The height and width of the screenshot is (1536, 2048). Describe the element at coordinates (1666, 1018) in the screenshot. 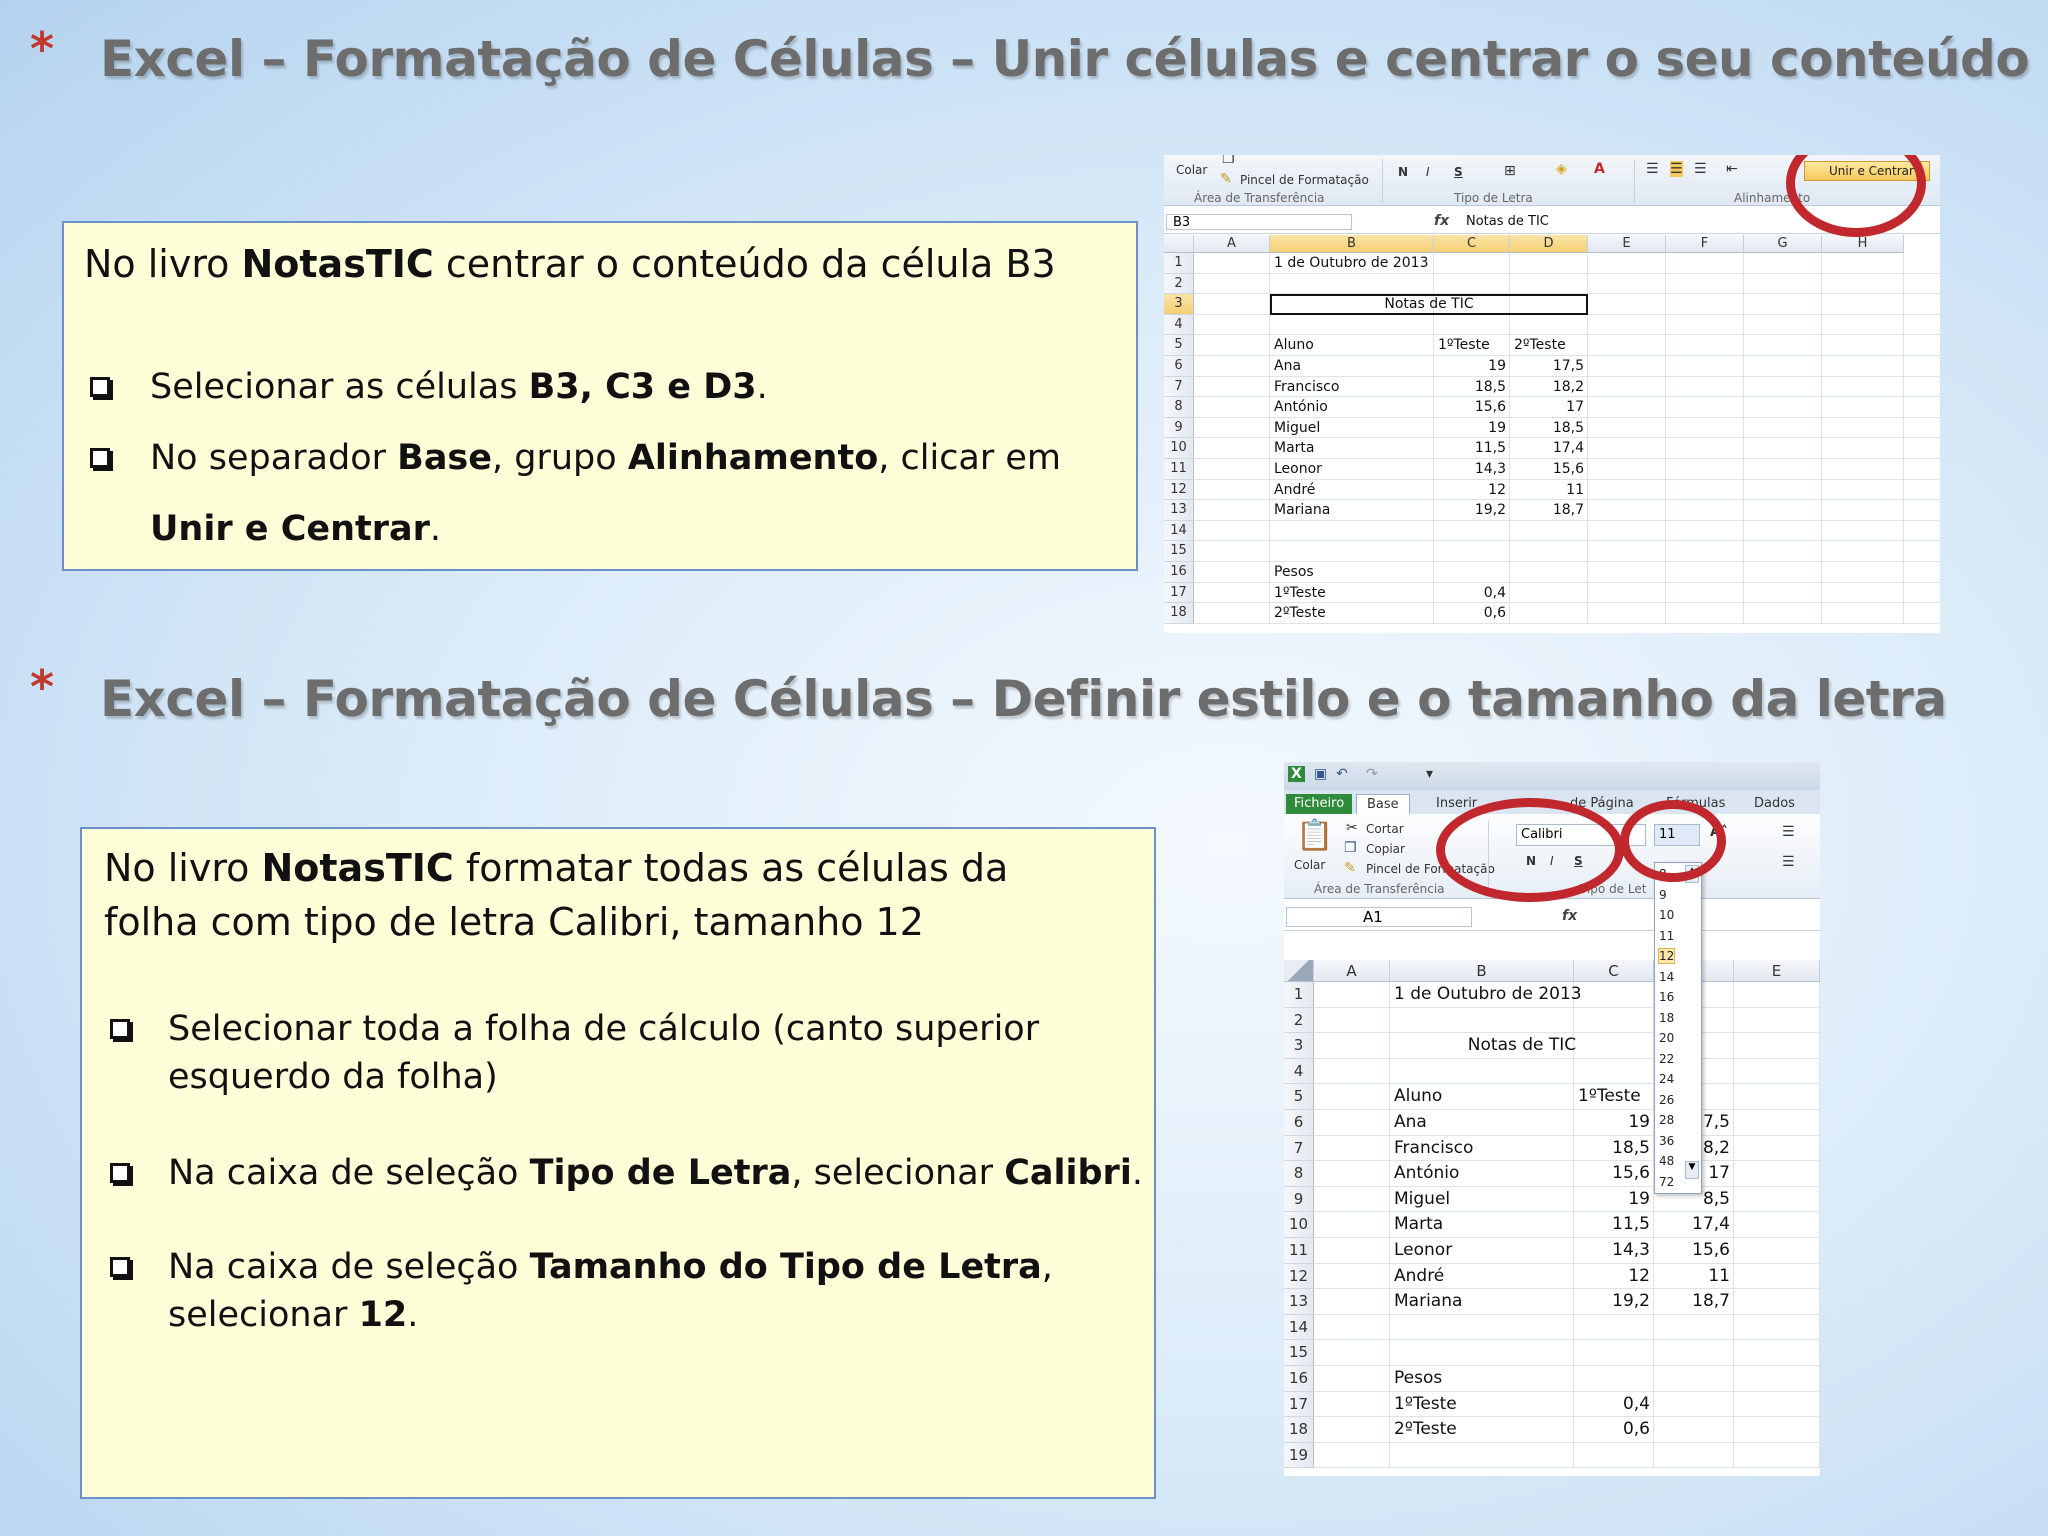

I see `font-size-option-18: 18` at that location.